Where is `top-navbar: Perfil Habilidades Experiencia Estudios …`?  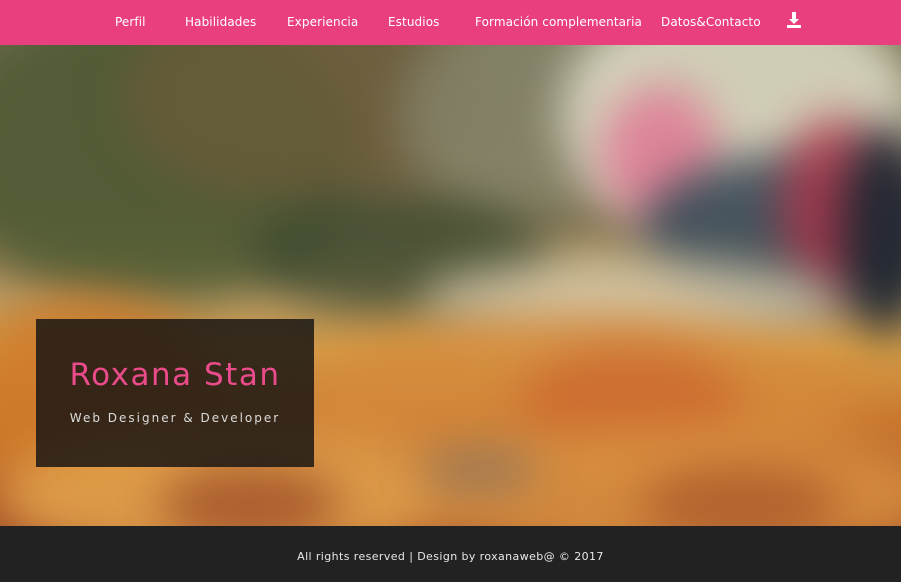 top-navbar: Perfil Habilidades Experiencia Estudios … is located at coordinates (450, 22).